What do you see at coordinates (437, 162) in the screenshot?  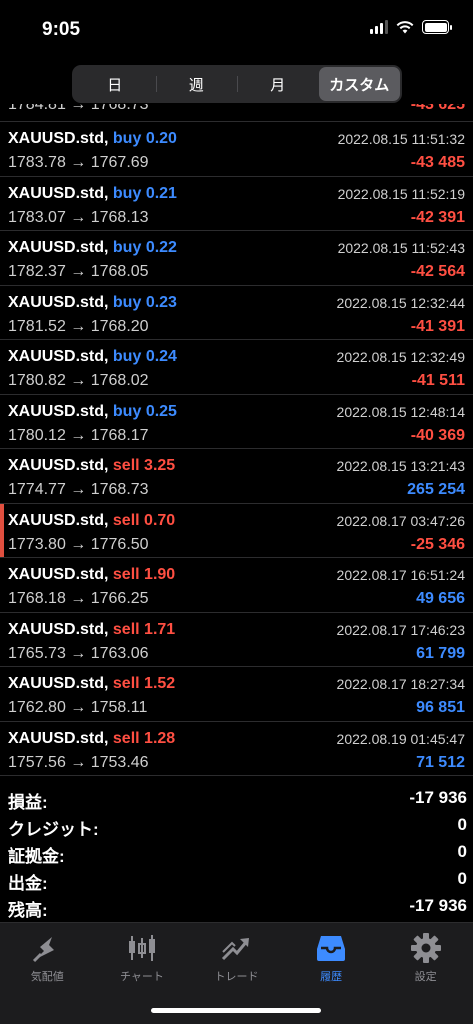 I see `trade-profit: -43 485` at bounding box center [437, 162].